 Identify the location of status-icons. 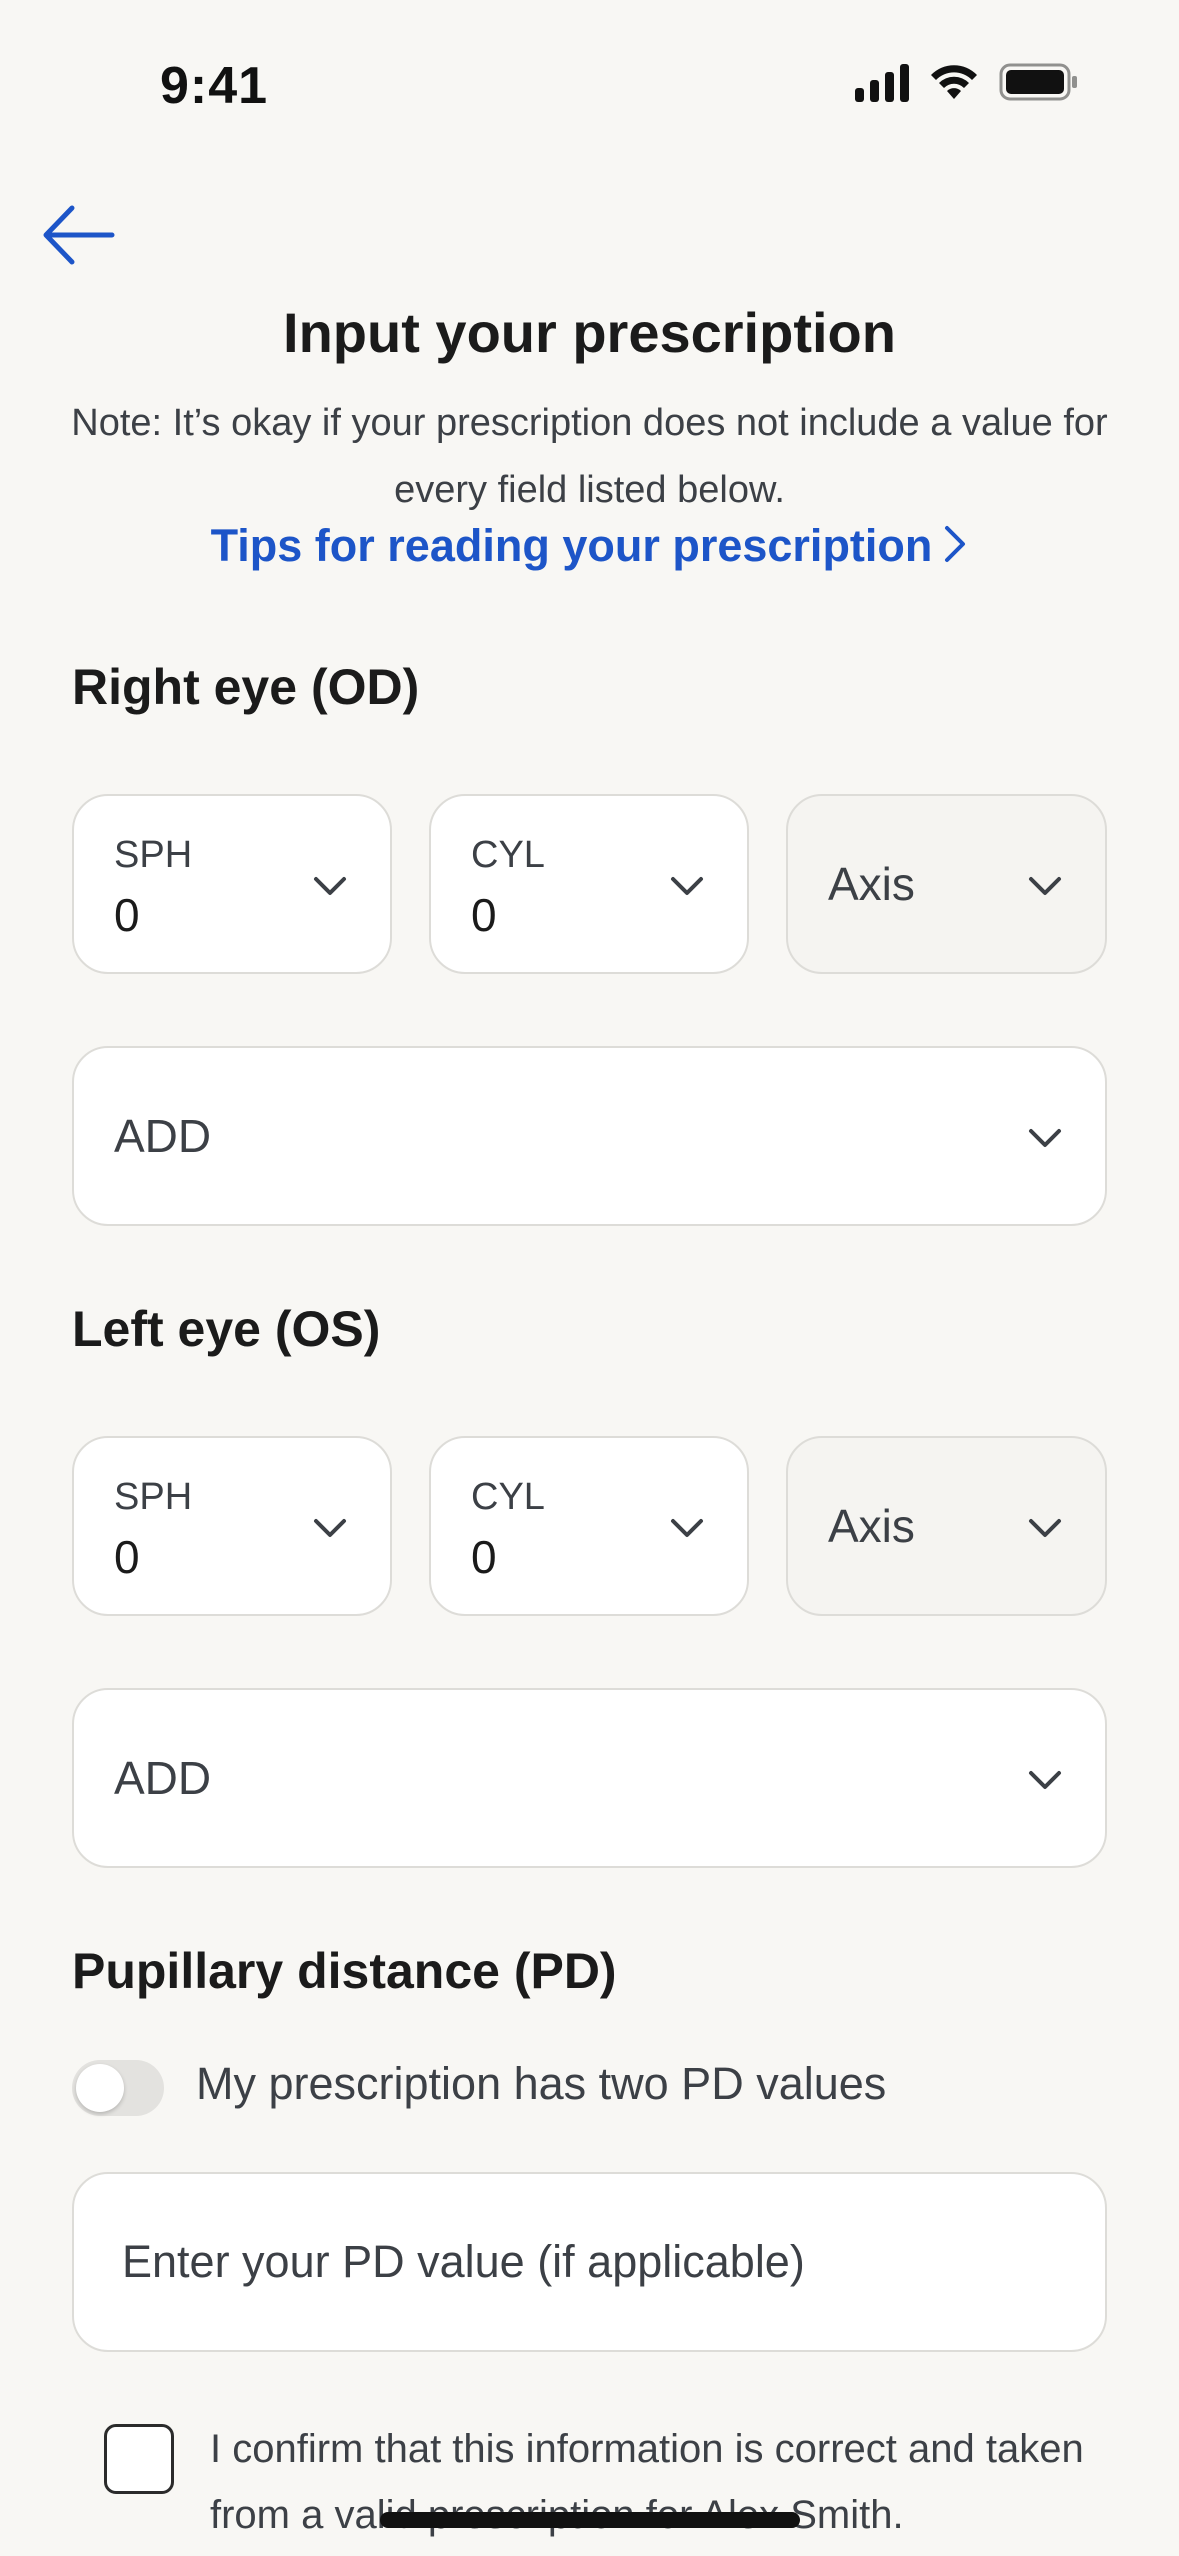
(967, 82).